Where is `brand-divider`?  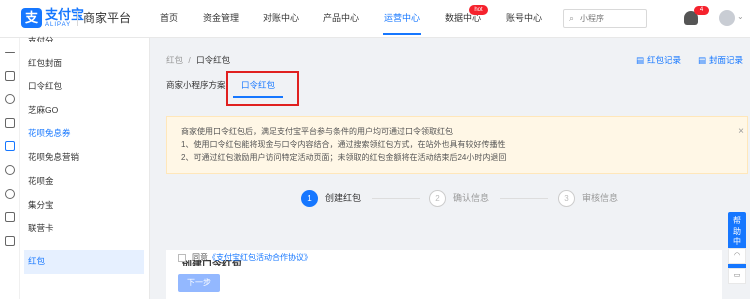
brand-divider is located at coordinates (77, 18).